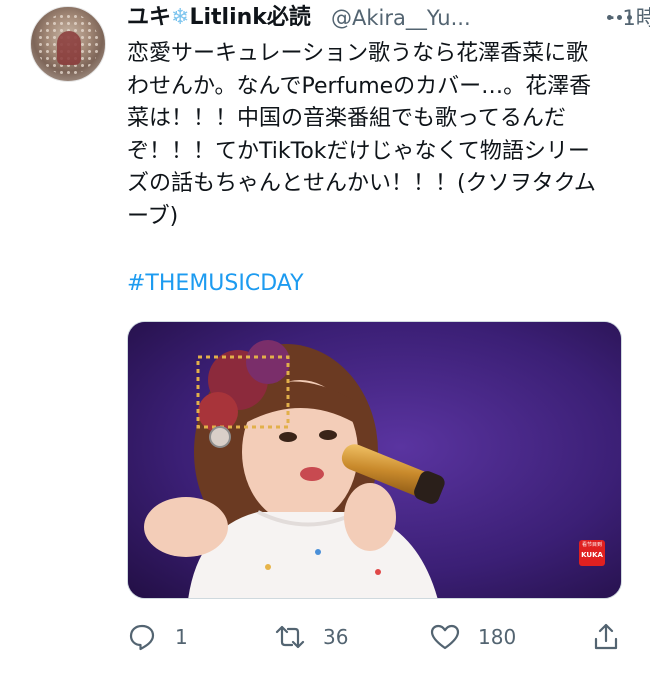  I want to click on reply-icon, so click(142, 637).